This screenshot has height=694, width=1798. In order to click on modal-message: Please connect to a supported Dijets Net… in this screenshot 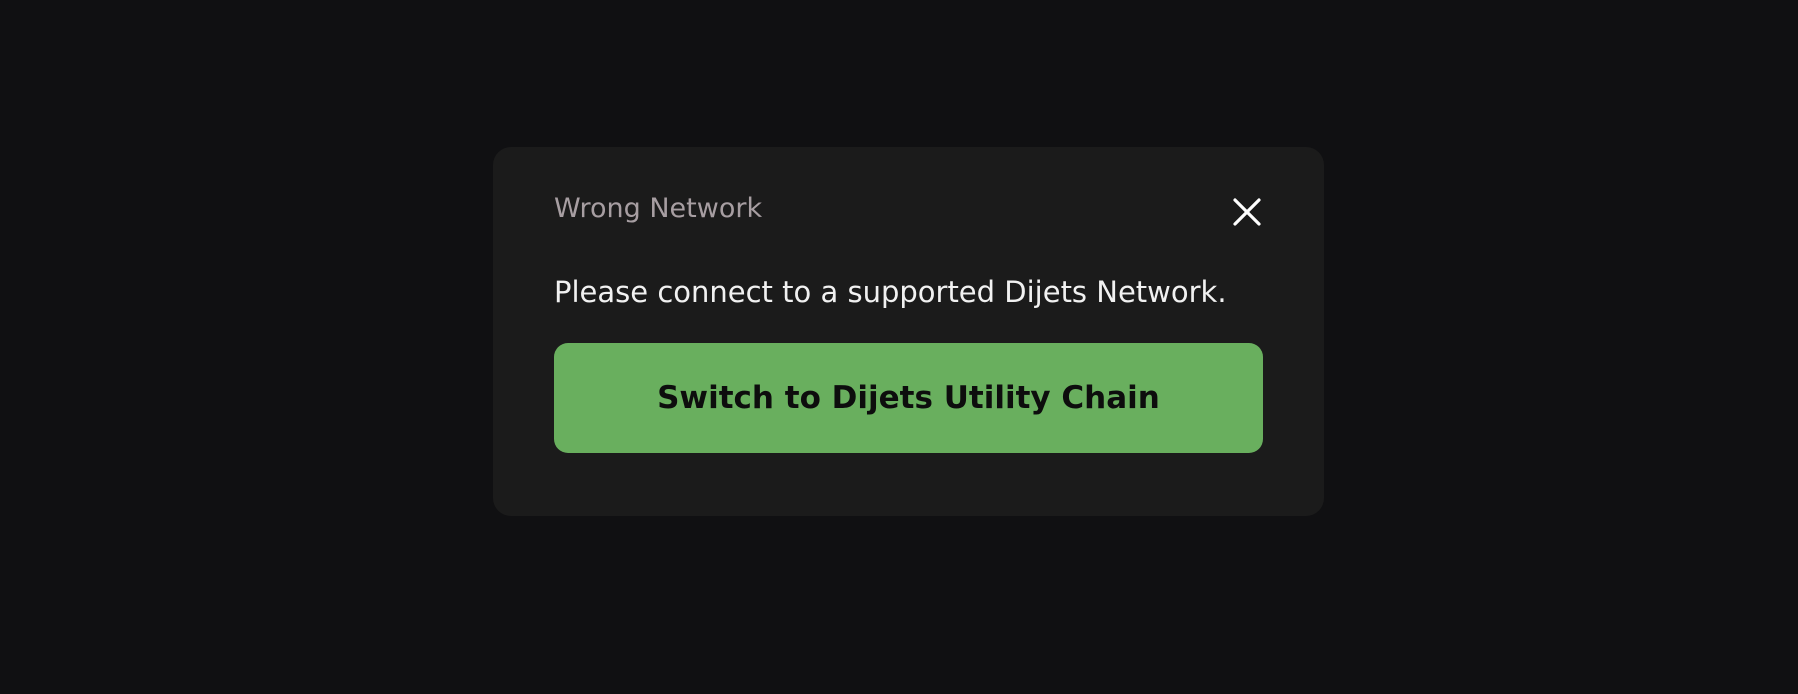, I will do `click(890, 292)`.